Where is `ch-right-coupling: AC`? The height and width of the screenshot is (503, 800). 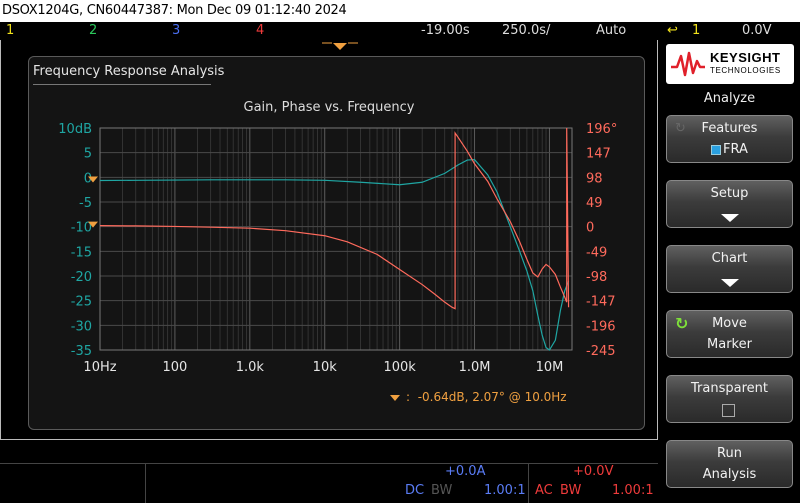
ch-right-coupling: AC is located at coordinates (544, 490).